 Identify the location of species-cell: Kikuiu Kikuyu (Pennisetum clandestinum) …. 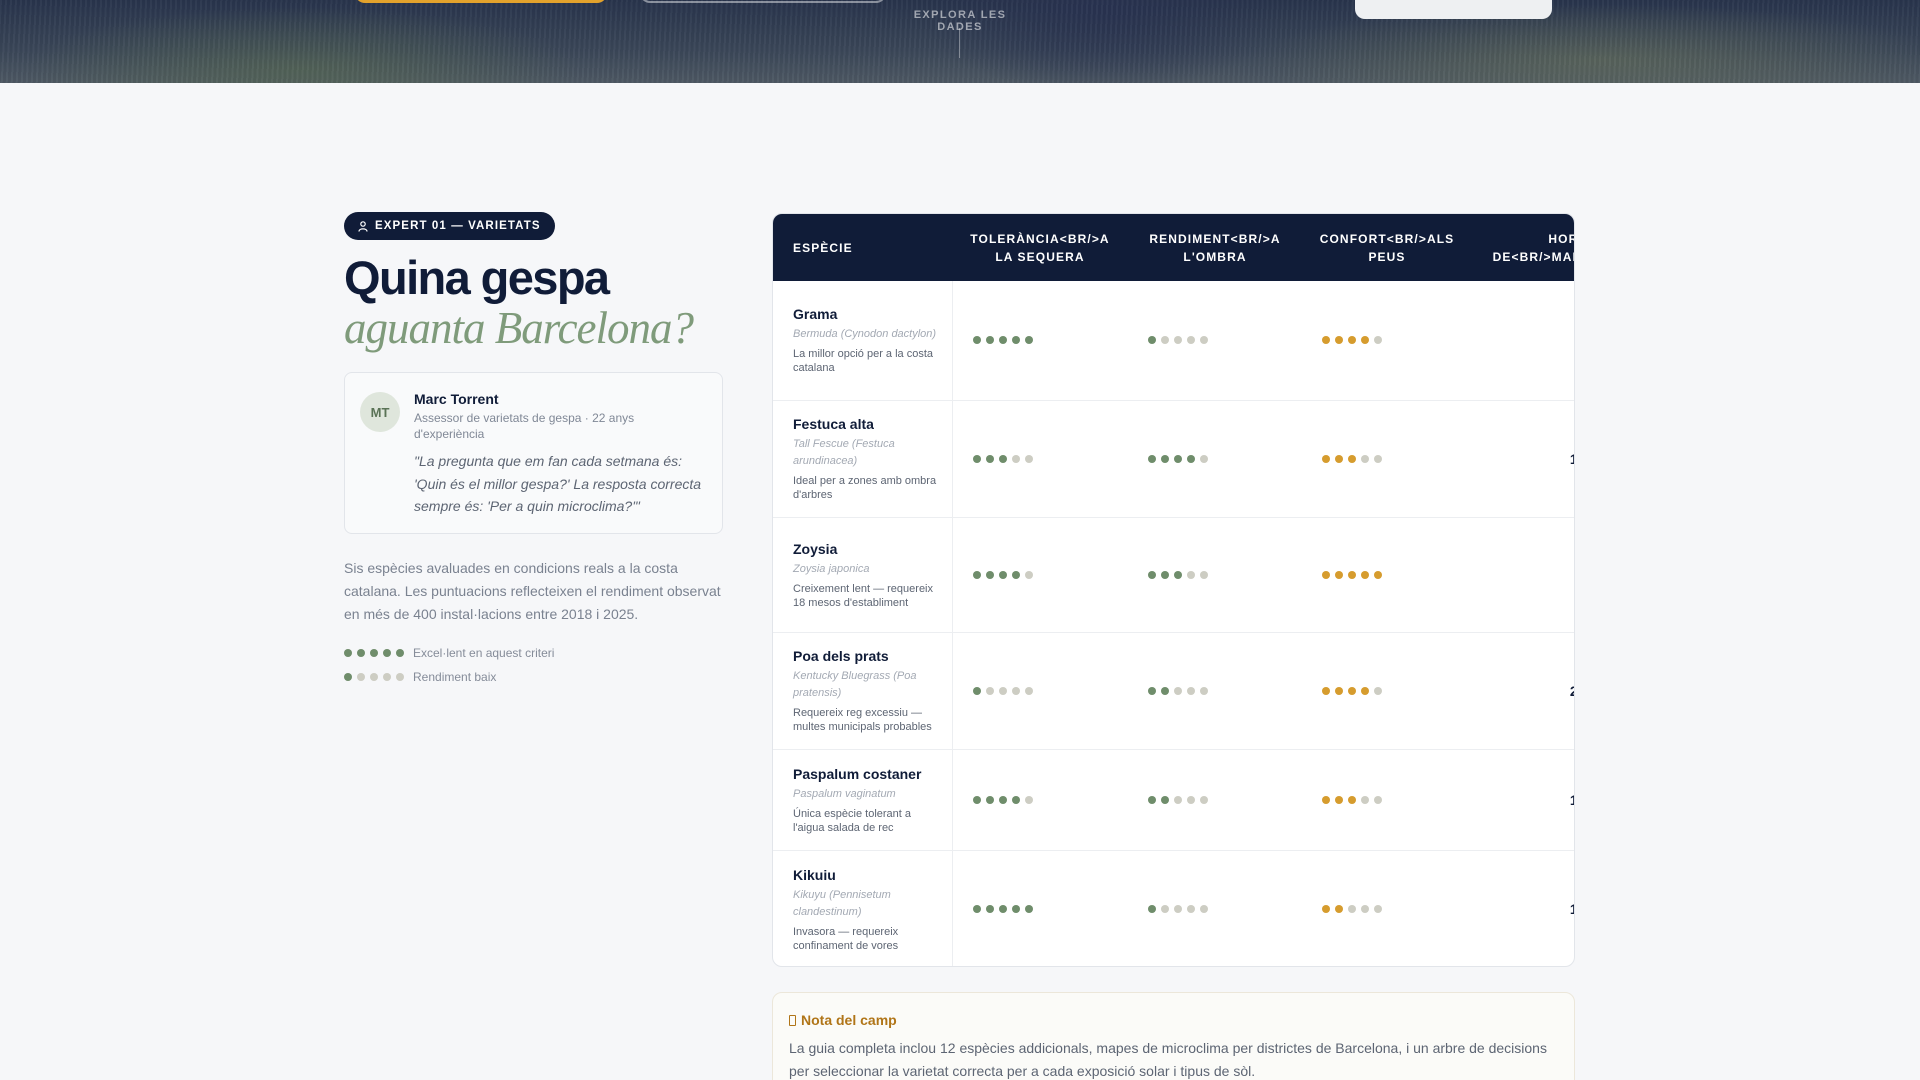
(863, 908).